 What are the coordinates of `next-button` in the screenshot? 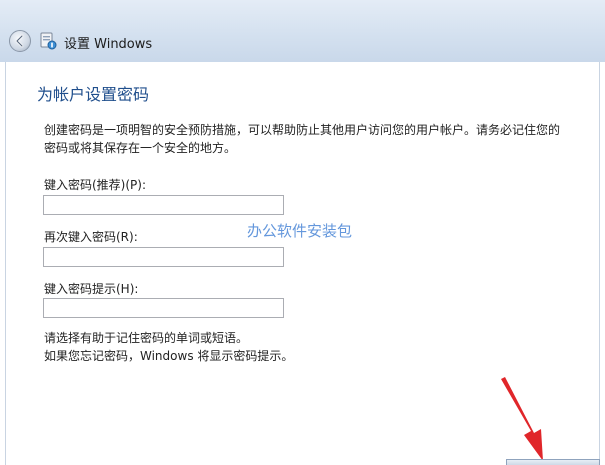 It's located at (553, 462).